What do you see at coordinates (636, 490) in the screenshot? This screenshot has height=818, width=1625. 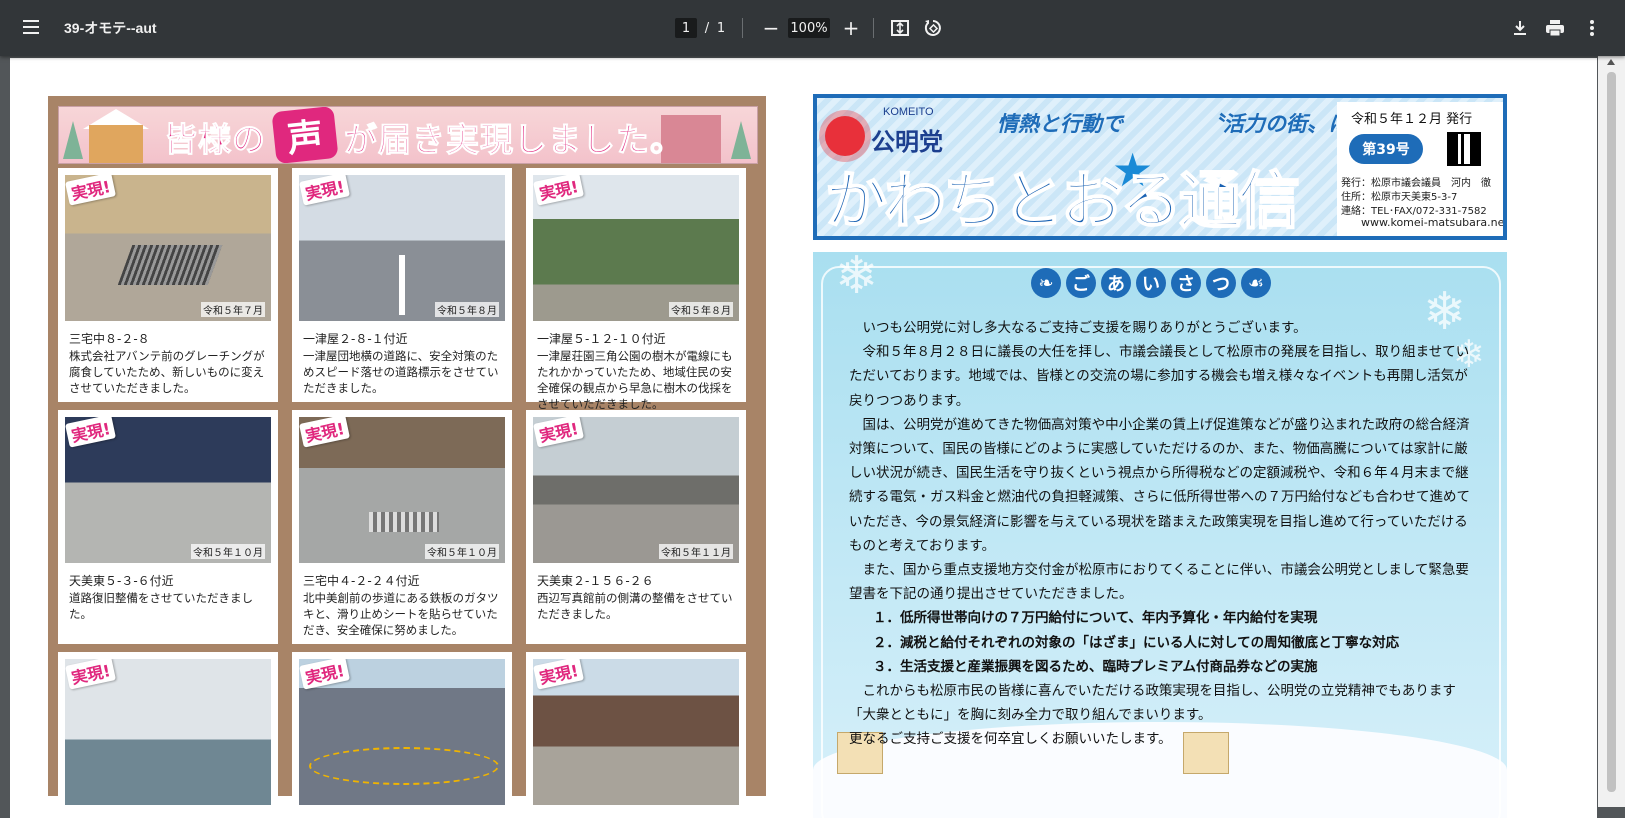 I see `report-photo: 実現! 令和５年１１月` at bounding box center [636, 490].